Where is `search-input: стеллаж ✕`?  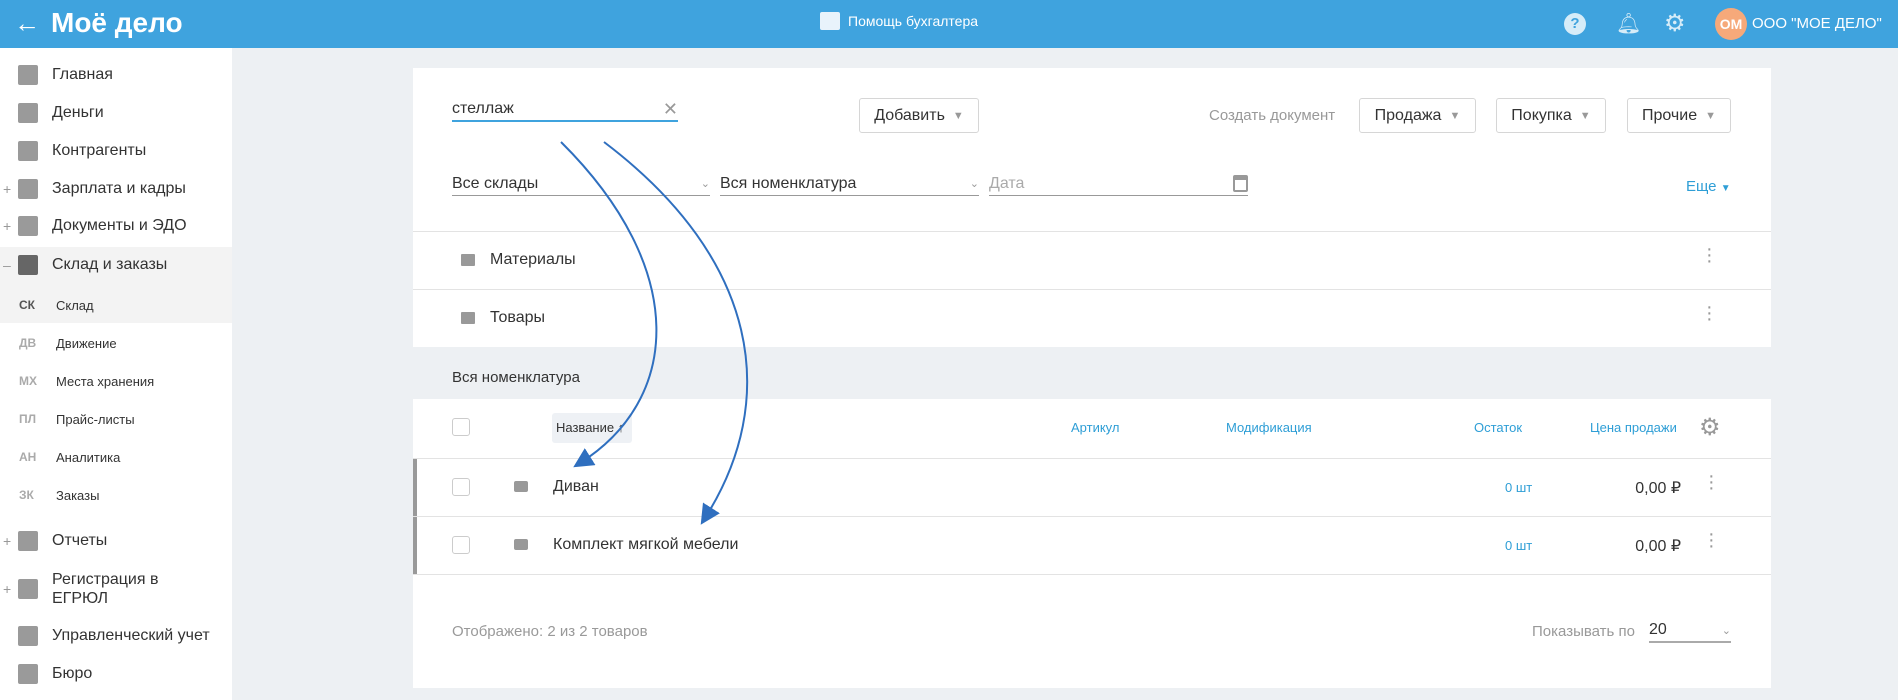
search-input: стеллаж ✕ is located at coordinates (565, 110).